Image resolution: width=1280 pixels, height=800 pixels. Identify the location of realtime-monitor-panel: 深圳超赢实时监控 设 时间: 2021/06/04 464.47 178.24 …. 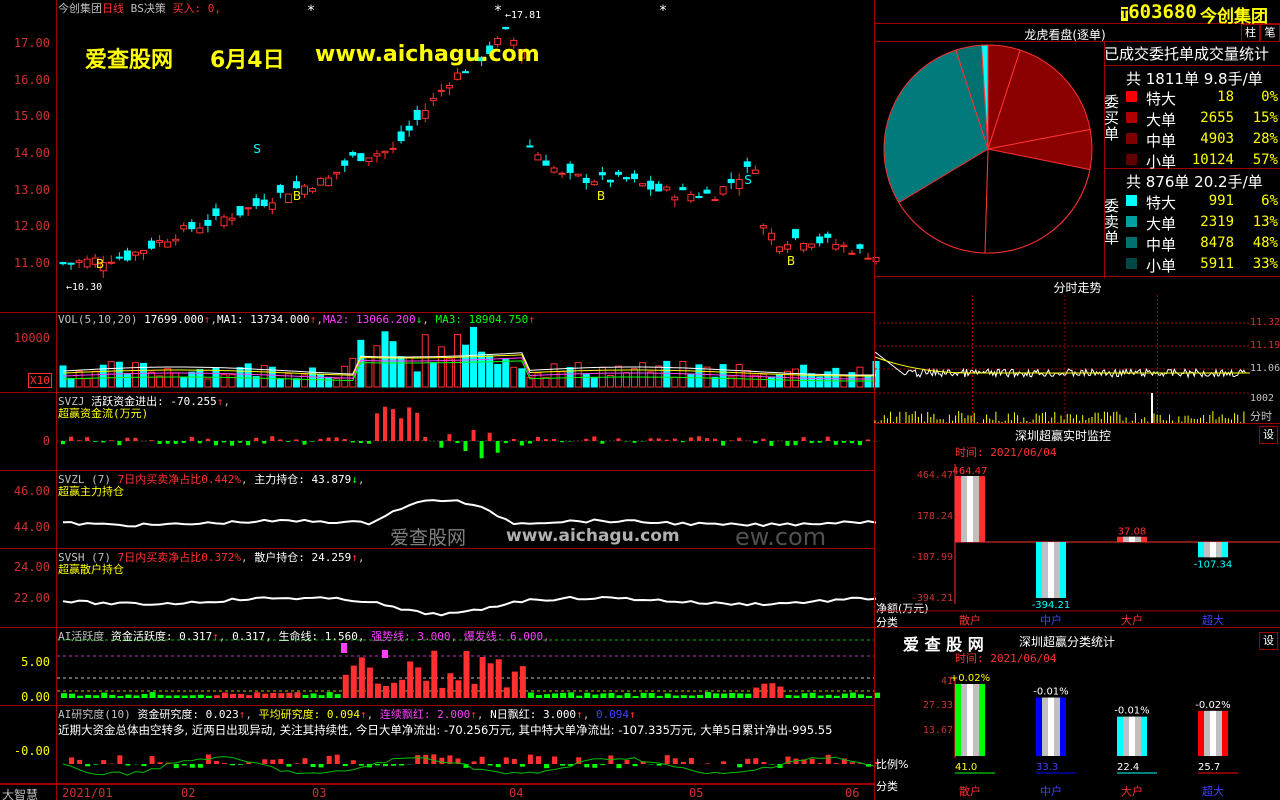
(1077, 526).